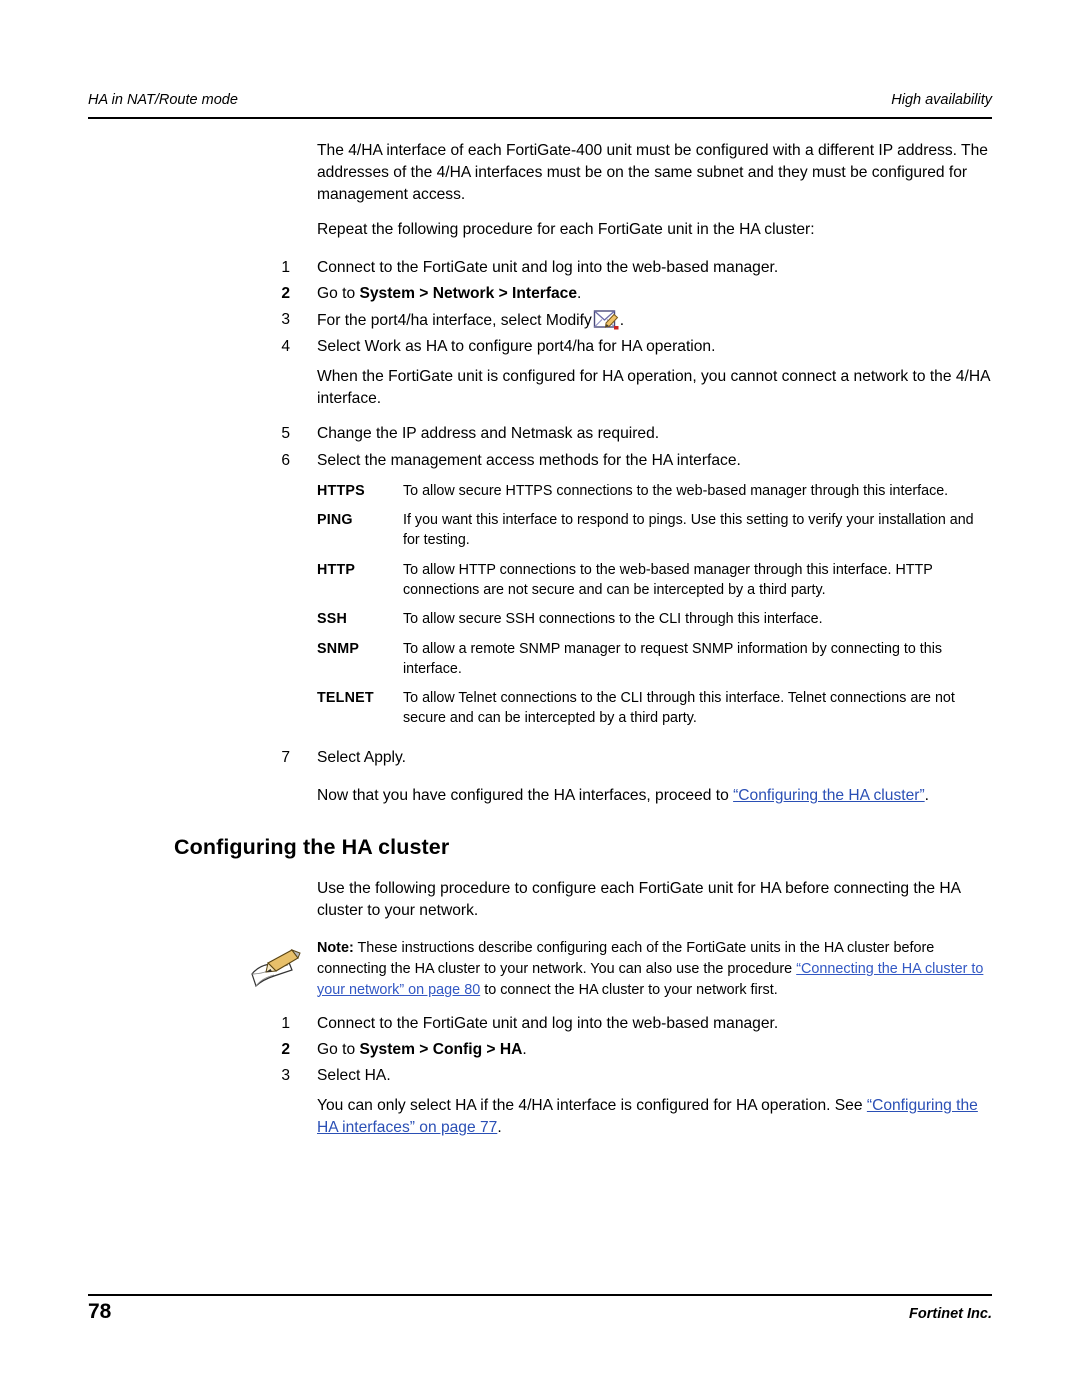 Image resolution: width=1080 pixels, height=1397 pixels. Describe the element at coordinates (941, 100) in the screenshot. I see `header-right-text: High availability` at that location.